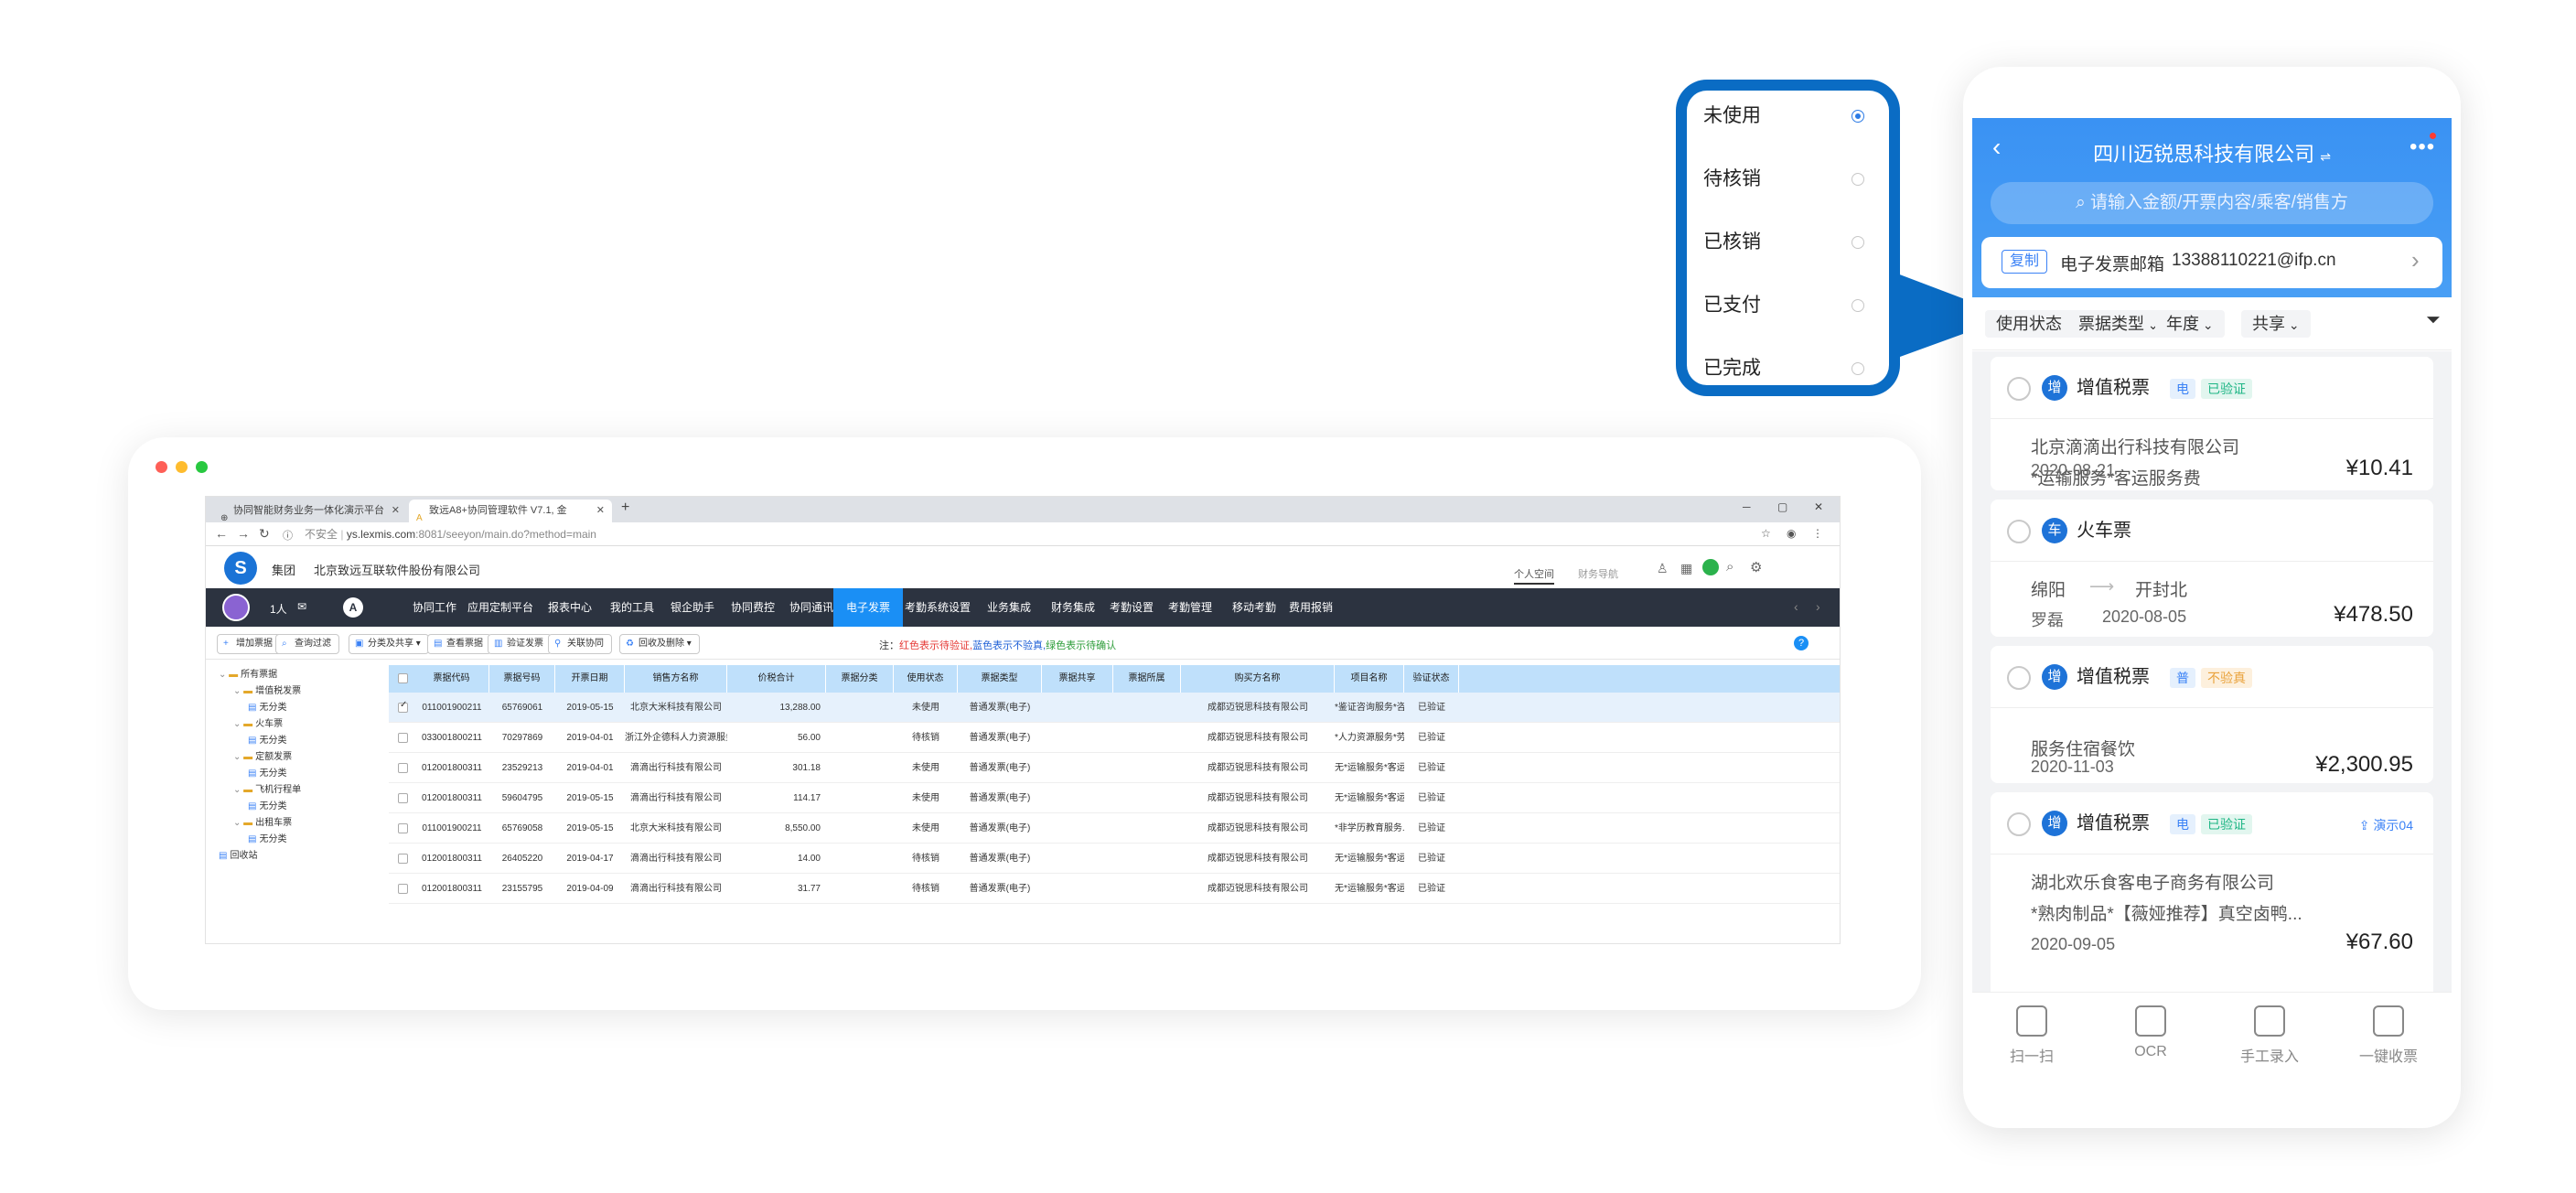  I want to click on toolbar-button-5: ⚲ 关联协同, so click(580, 644).